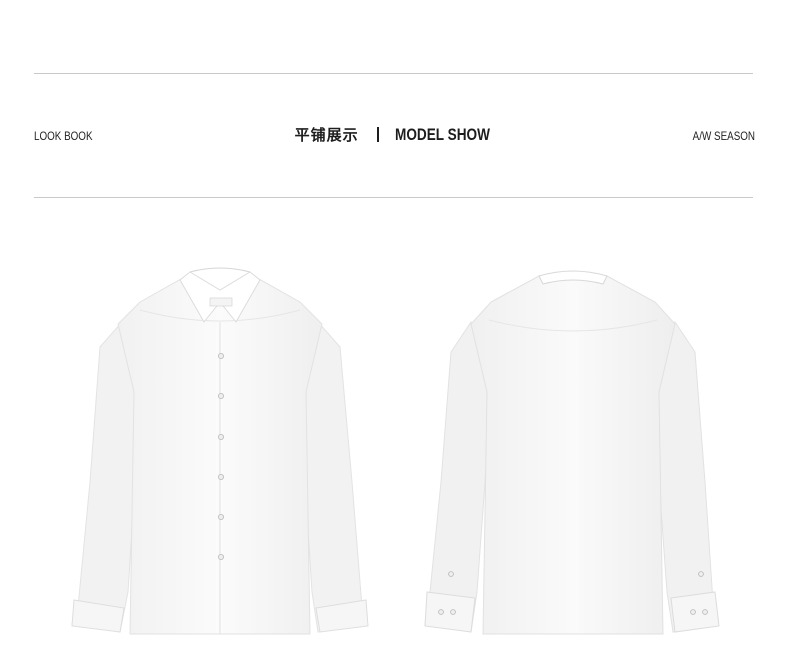 The width and height of the screenshot is (790, 656). I want to click on section-header: LOOK BOOK 平铺展示 MODEL SHOW A/W SEASON, so click(395, 137).